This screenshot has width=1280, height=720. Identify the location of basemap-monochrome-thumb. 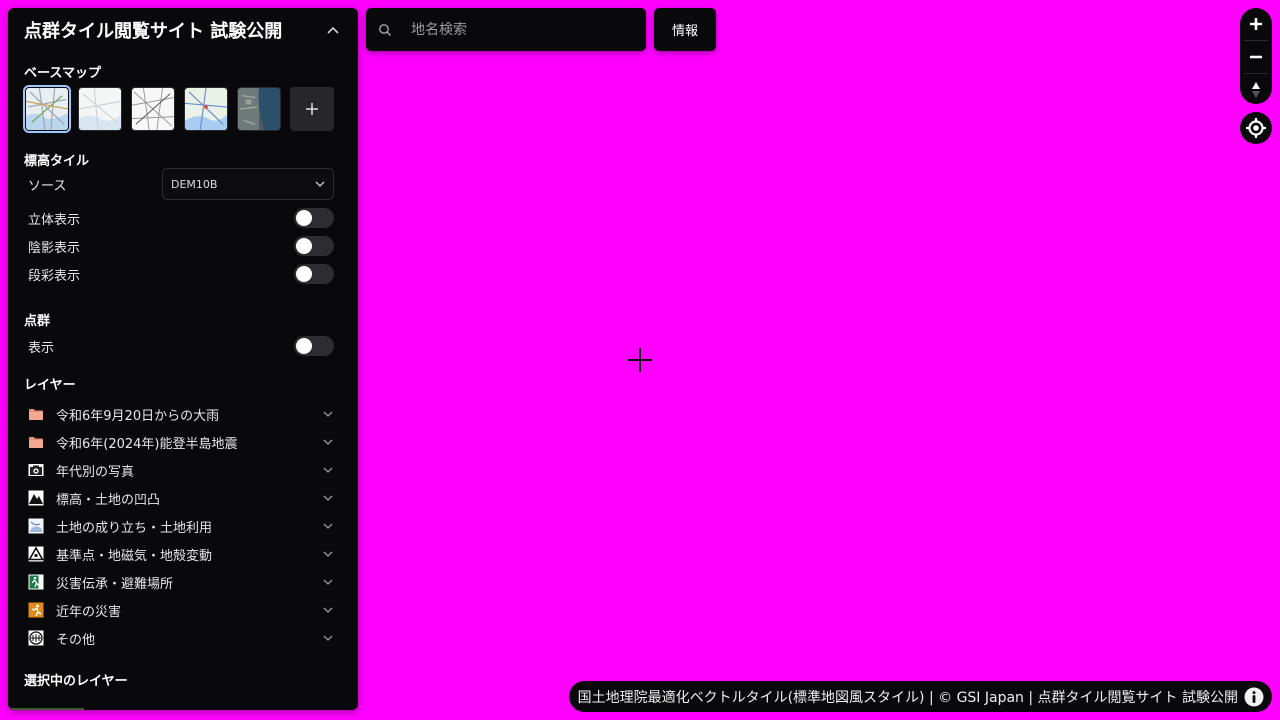
(153, 109).